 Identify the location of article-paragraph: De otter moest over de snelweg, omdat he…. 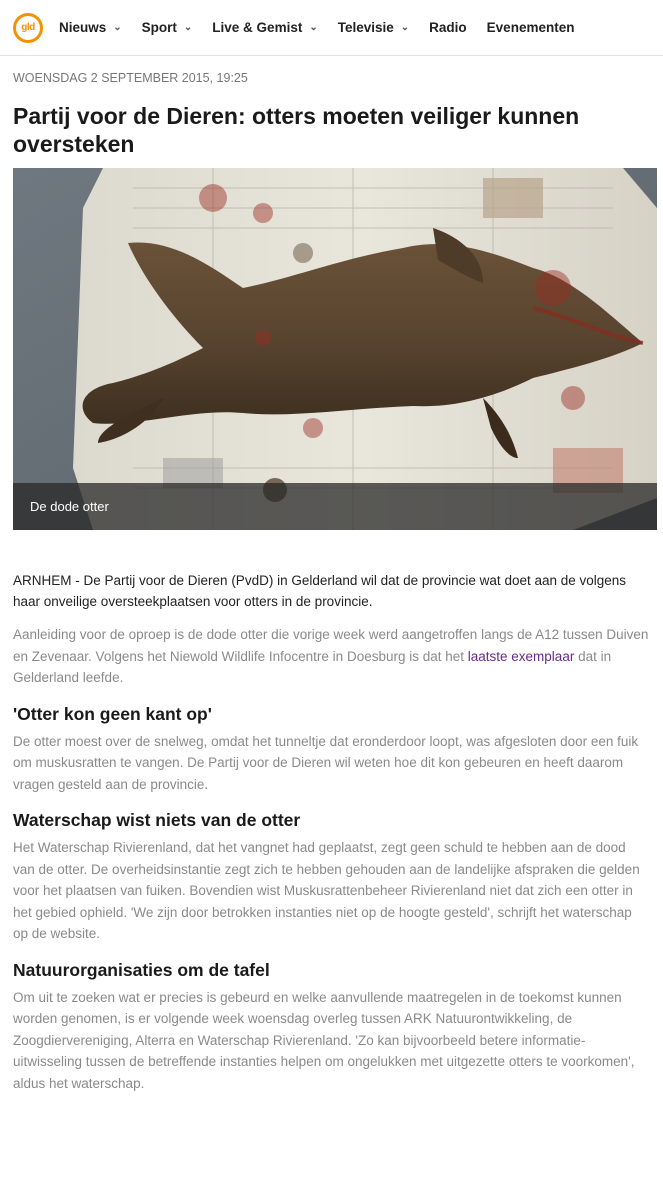
(326, 762).